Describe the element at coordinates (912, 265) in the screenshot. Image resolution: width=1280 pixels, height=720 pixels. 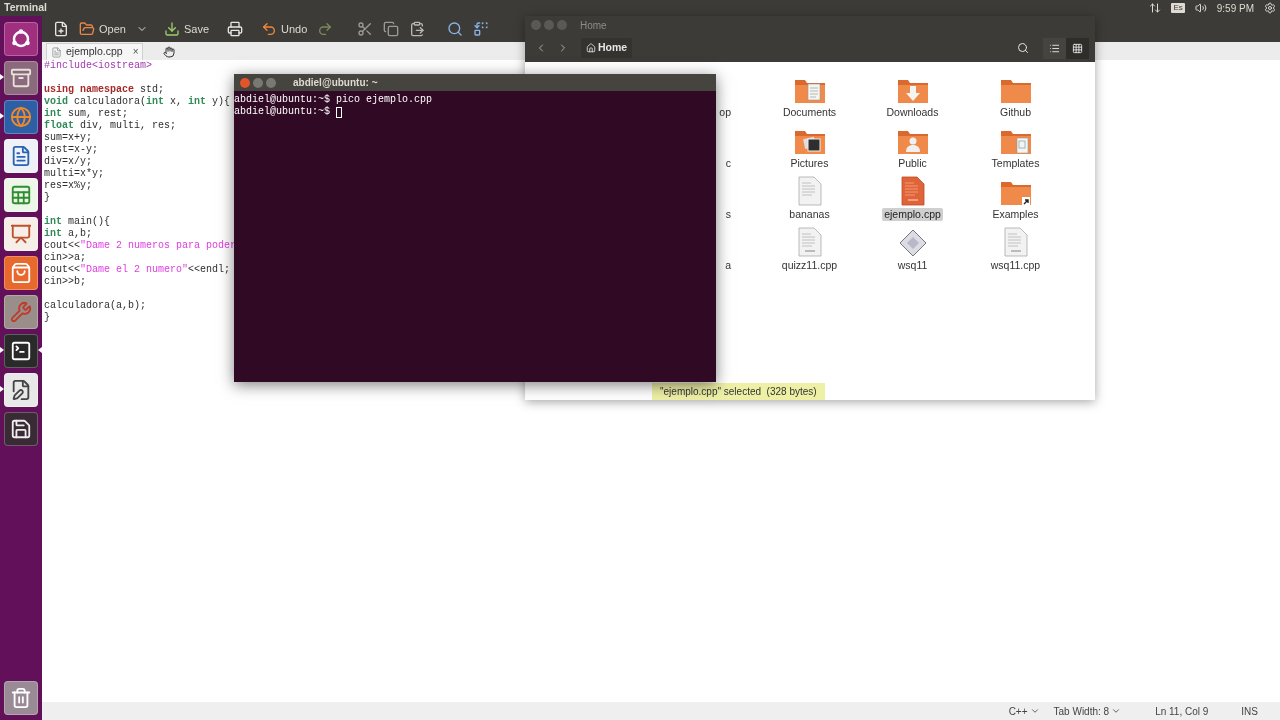
I see `file-label: wsq11` at that location.